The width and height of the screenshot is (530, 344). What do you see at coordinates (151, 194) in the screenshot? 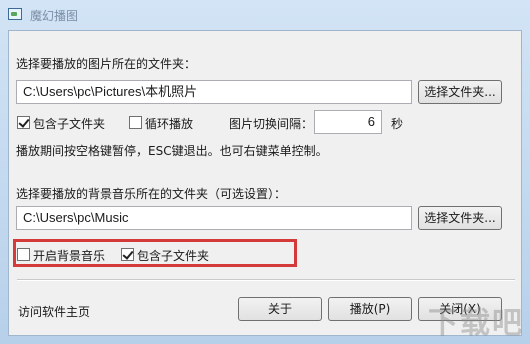
I see `music-folder-label: 选择要播放的背景音乐所在的文件夹（可选设置）：` at bounding box center [151, 194].